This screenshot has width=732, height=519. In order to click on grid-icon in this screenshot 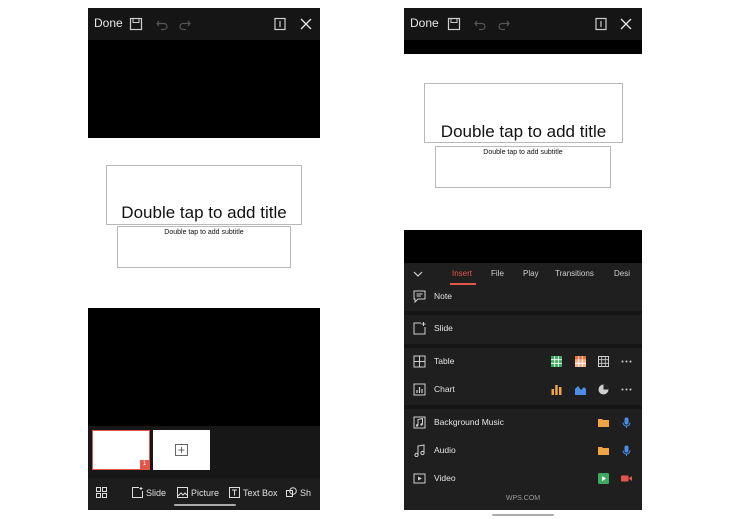, I will do `click(101, 492)`.